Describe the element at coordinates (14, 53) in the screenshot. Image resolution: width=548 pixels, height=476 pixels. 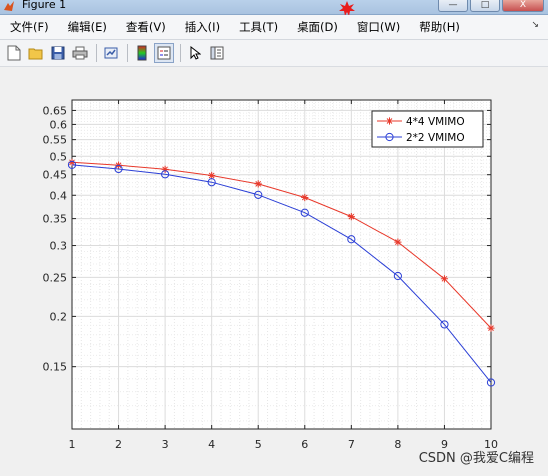
I see `new-figure-icon` at that location.